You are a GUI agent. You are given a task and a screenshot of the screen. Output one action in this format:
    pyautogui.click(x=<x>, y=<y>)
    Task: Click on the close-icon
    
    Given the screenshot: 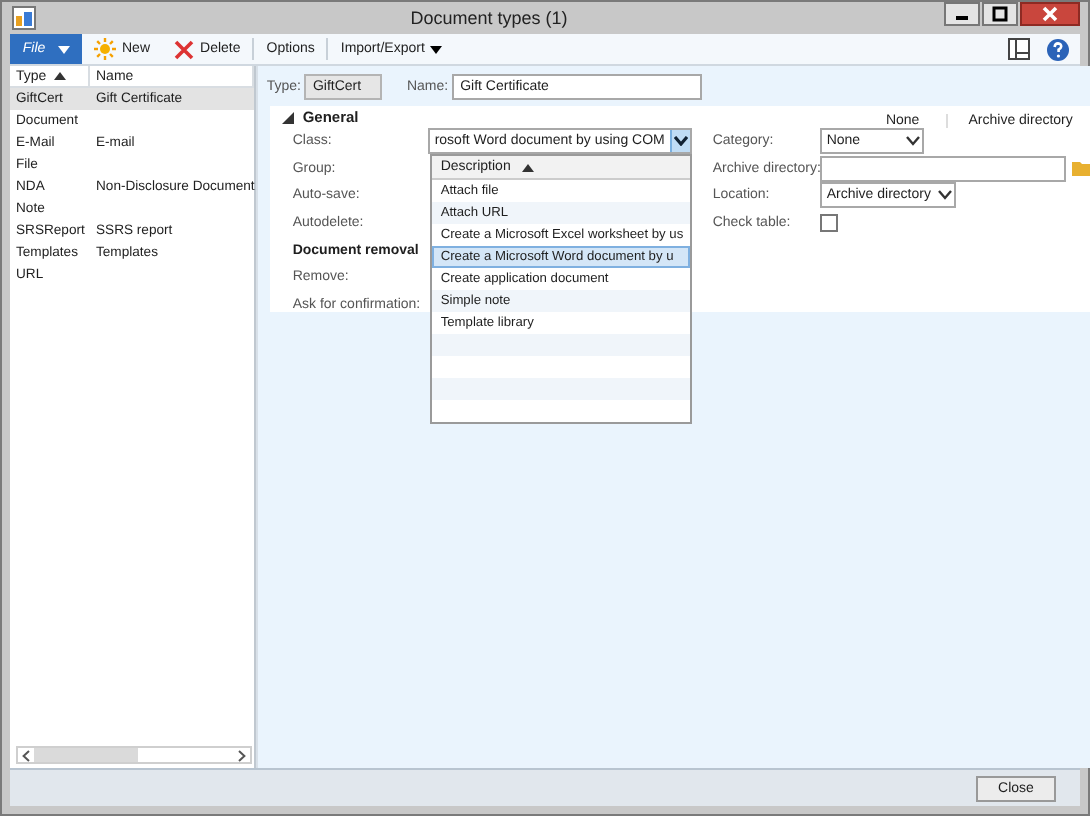 What is the action you would take?
    pyautogui.click(x=1050, y=14)
    